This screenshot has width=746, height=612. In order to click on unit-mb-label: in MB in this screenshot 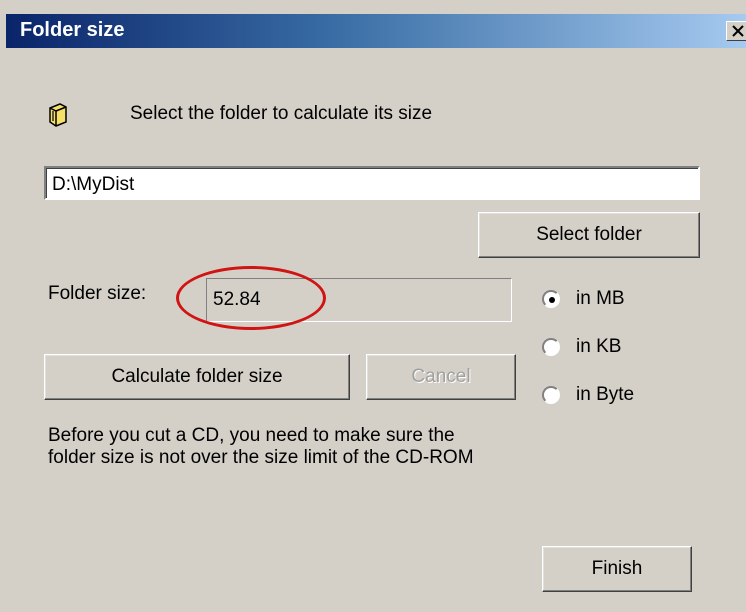, I will do `click(600, 298)`.